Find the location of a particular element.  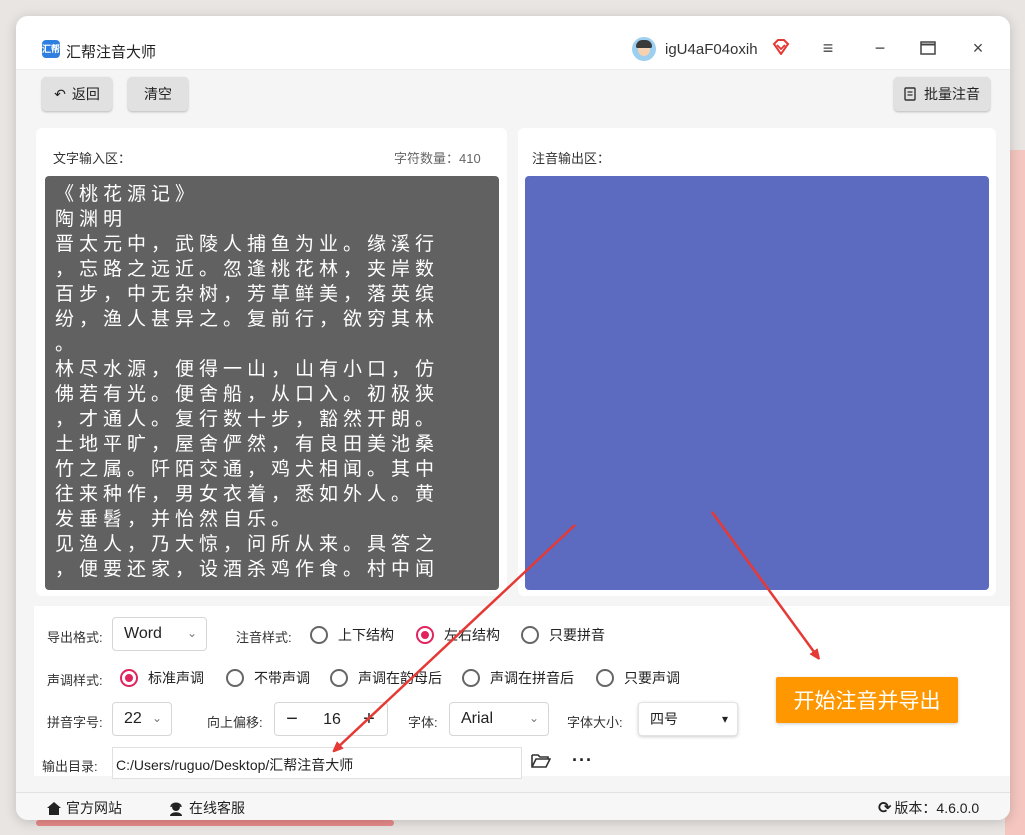

footer: 官方网站 在线客服 ⟳ 版本： 4.6.0.0 is located at coordinates (513, 806).